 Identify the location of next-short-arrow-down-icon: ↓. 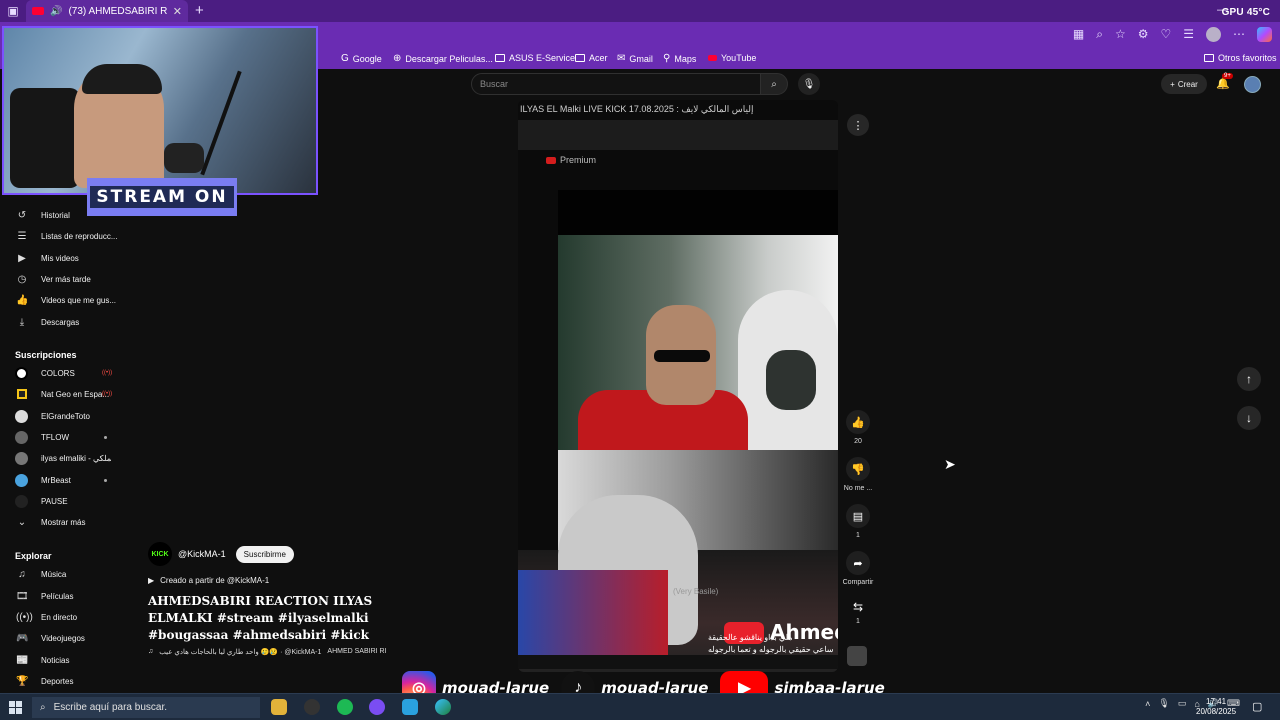
(1249, 418).